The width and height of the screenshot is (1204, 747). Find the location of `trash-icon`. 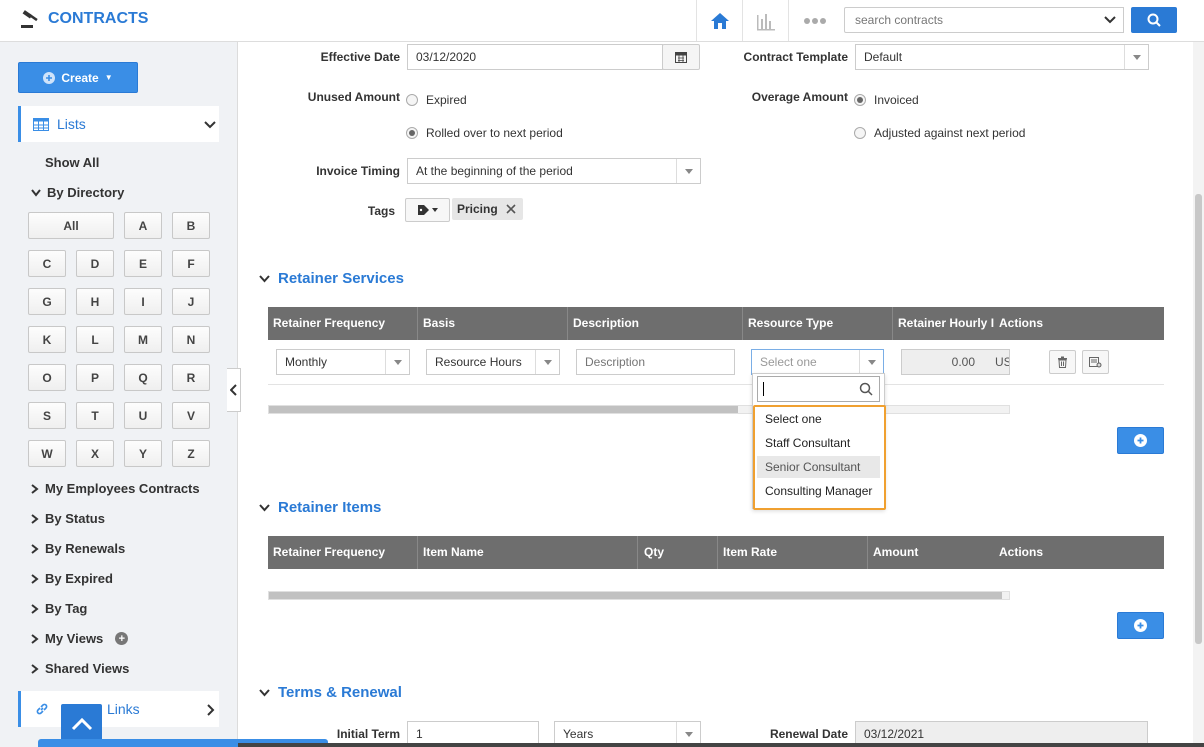

trash-icon is located at coordinates (1062, 362).